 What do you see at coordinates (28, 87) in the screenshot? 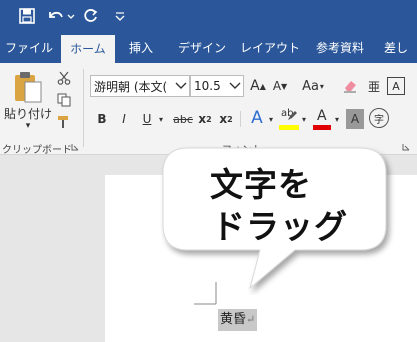
I see `clipboard-paste-icon` at bounding box center [28, 87].